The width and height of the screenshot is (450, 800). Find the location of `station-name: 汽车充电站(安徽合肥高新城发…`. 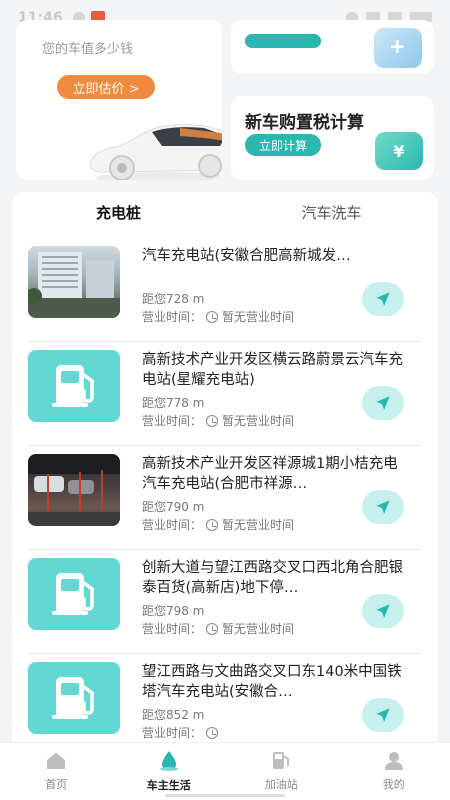

station-name: 汽车充电站(安徽合肥高新城发… is located at coordinates (246, 256).